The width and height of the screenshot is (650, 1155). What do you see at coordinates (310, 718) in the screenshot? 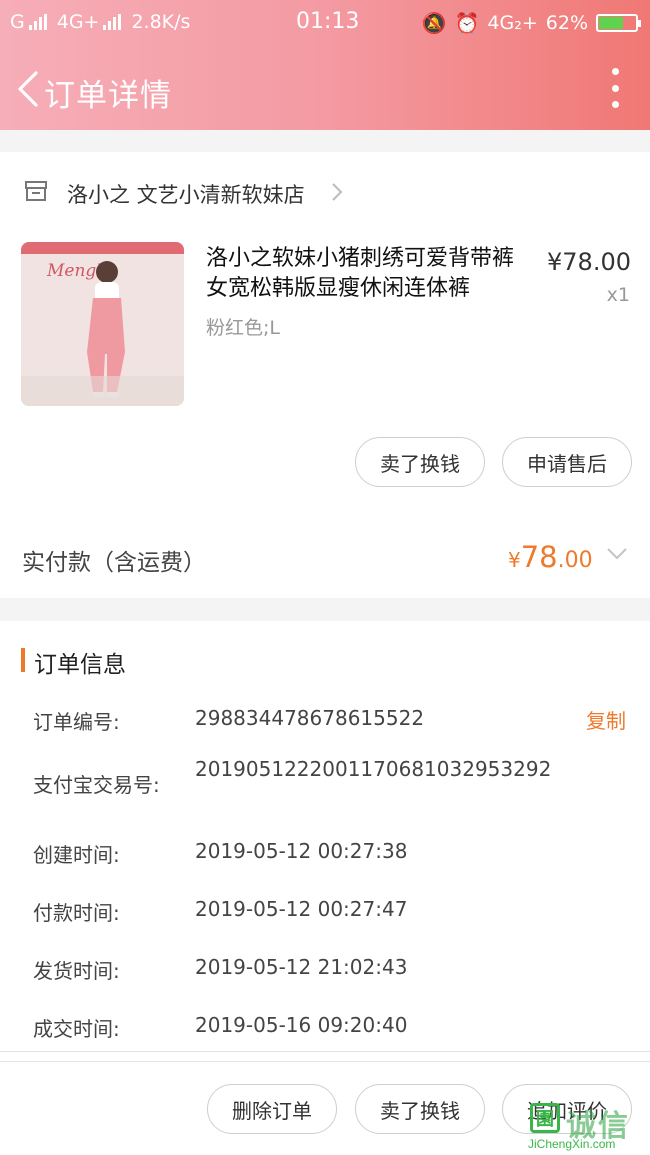
I see `order-number-value: 298834478678615522` at bounding box center [310, 718].